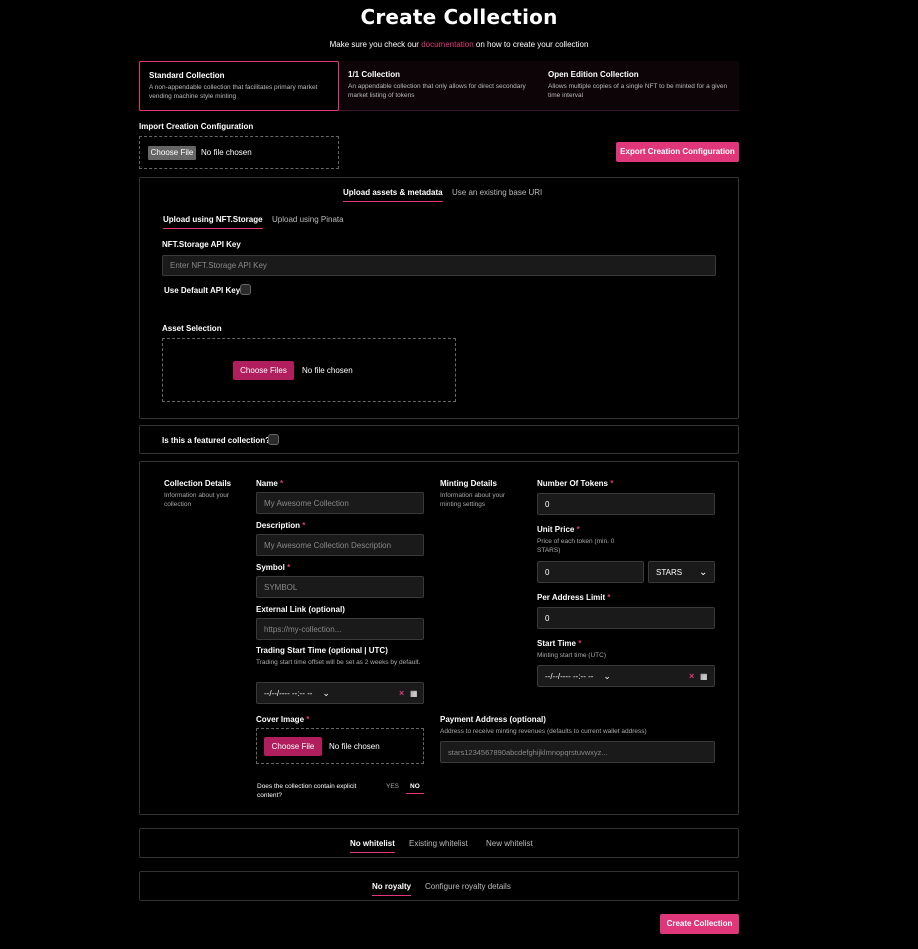 The height and width of the screenshot is (949, 918). I want to click on collection-type-title: 1/1 Collection, so click(374, 74).